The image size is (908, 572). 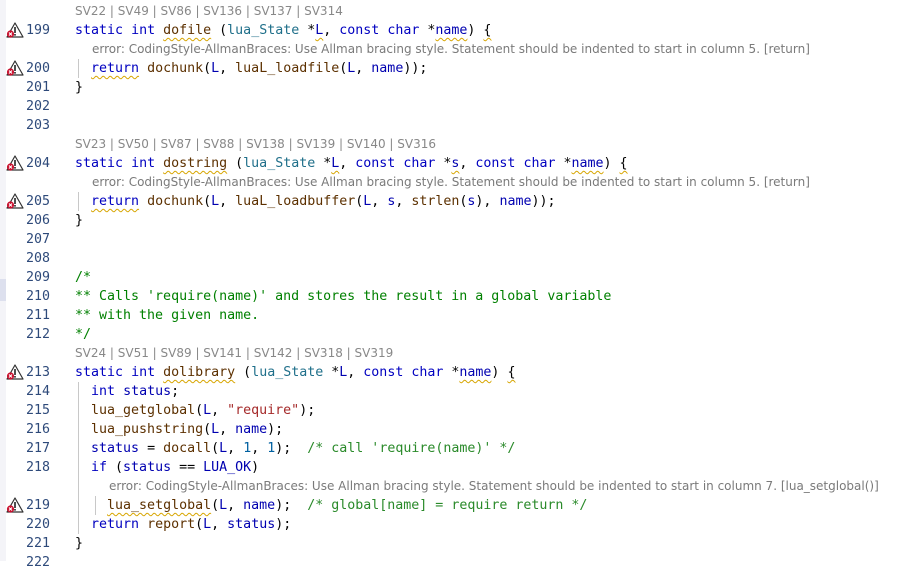 I want to click on code-line: 221}, so click(x=454, y=543).